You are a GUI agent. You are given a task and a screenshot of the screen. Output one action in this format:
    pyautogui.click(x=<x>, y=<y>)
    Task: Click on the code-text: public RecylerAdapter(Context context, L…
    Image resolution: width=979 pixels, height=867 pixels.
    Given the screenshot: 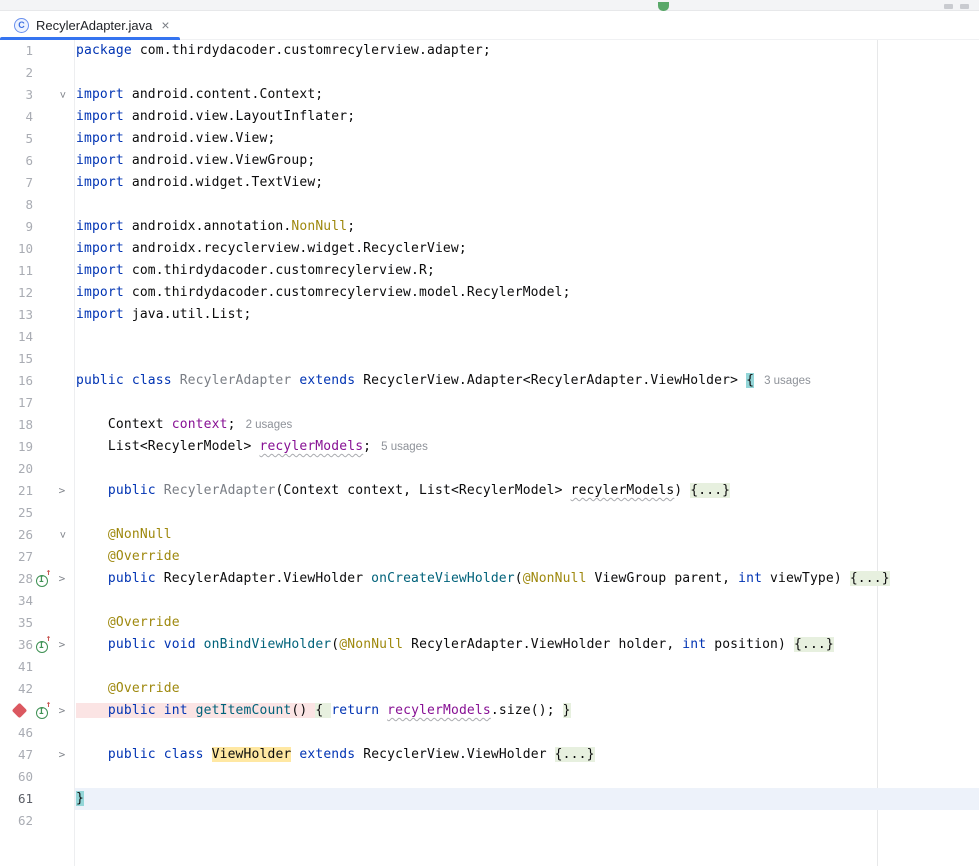 What is the action you would take?
    pyautogui.click(x=402, y=491)
    